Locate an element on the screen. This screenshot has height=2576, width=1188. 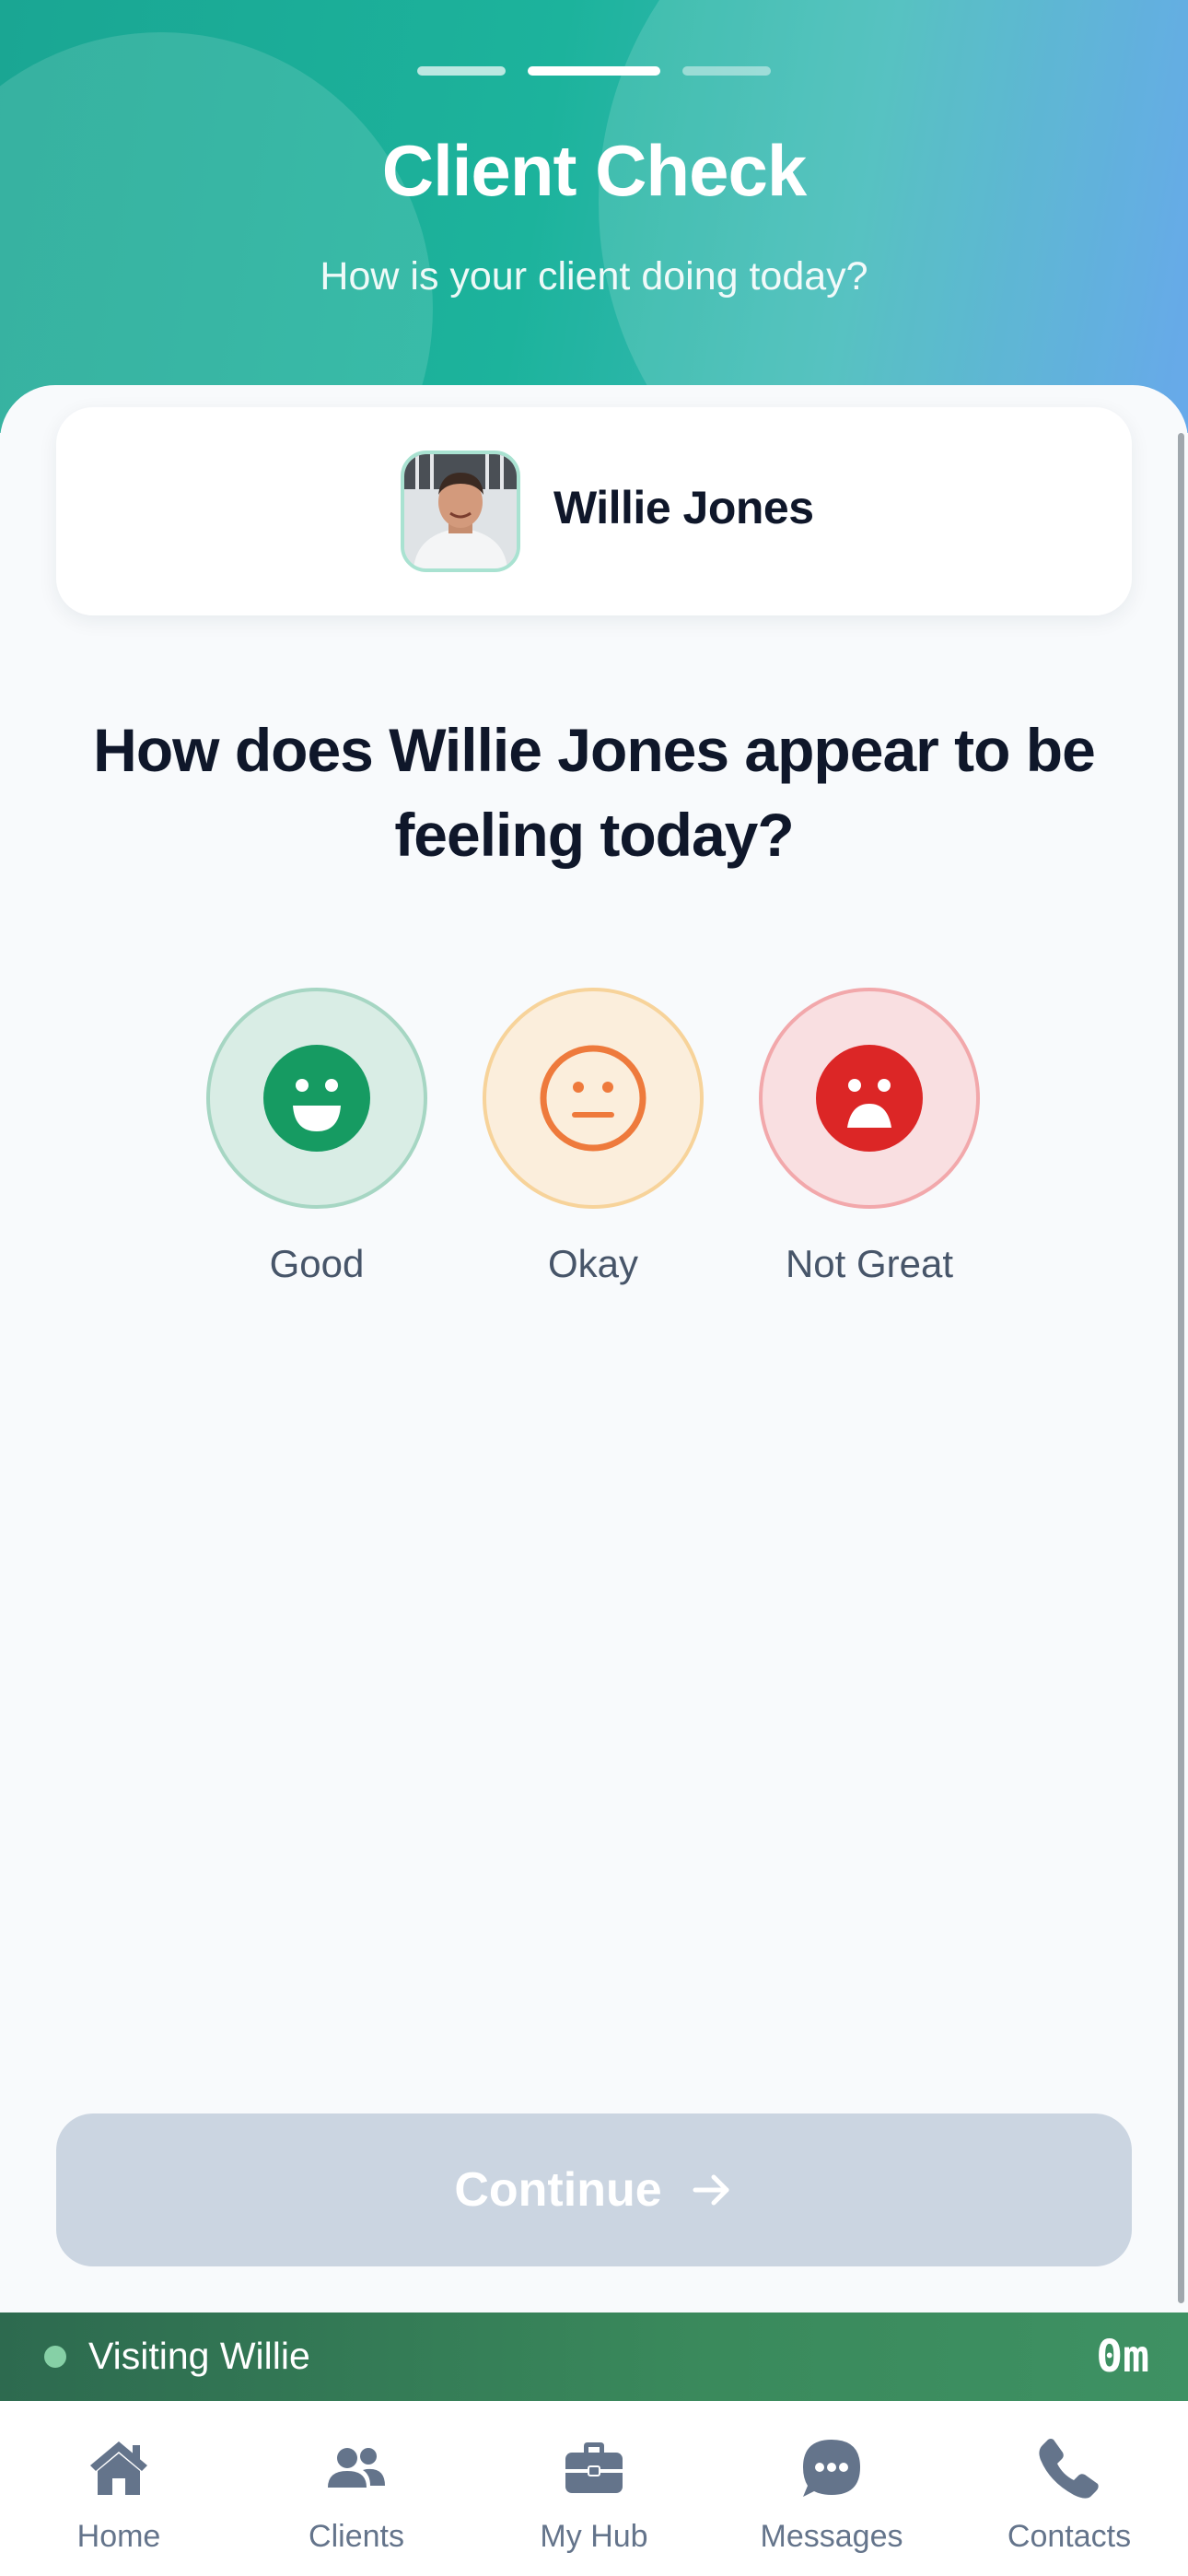
tab-clients: Clients is located at coordinates (356, 2488).